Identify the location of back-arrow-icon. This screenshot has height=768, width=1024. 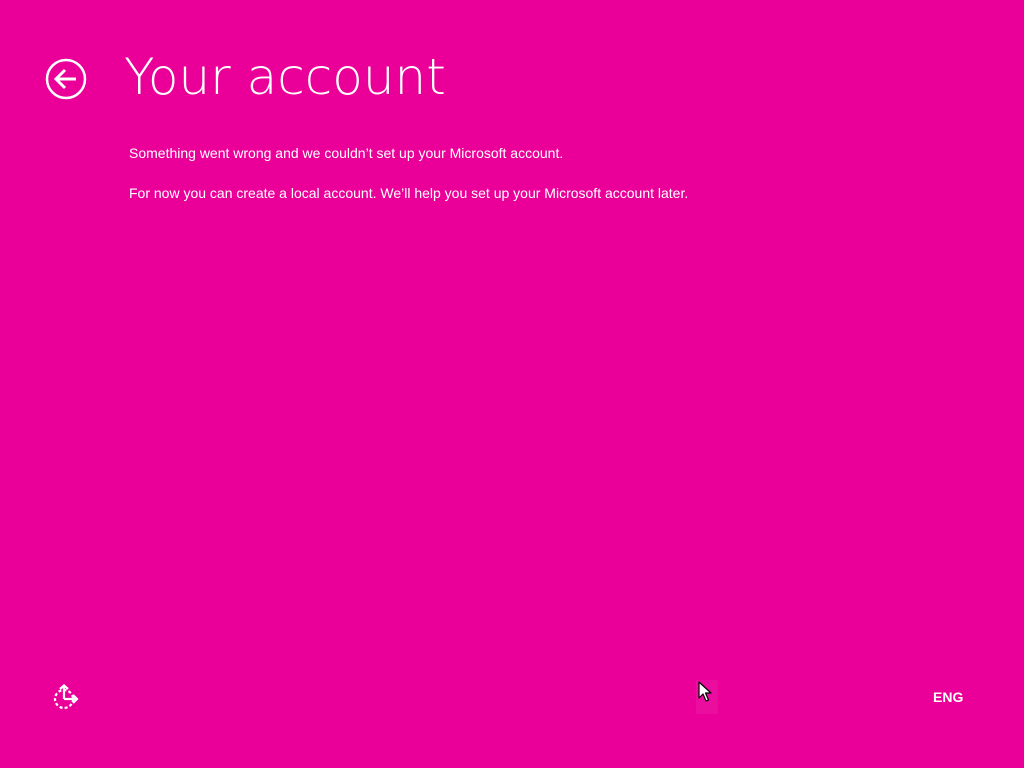
(66, 79).